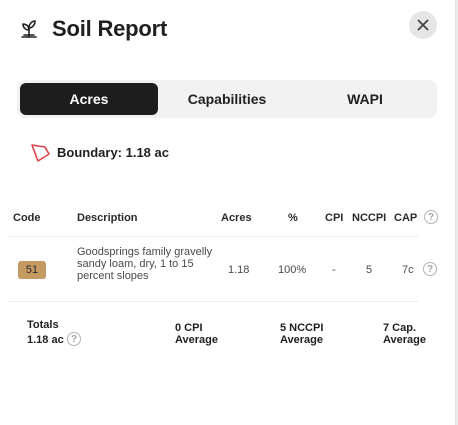 Image resolution: width=458 pixels, height=425 pixels. I want to click on header: Soil Report, so click(92, 29).